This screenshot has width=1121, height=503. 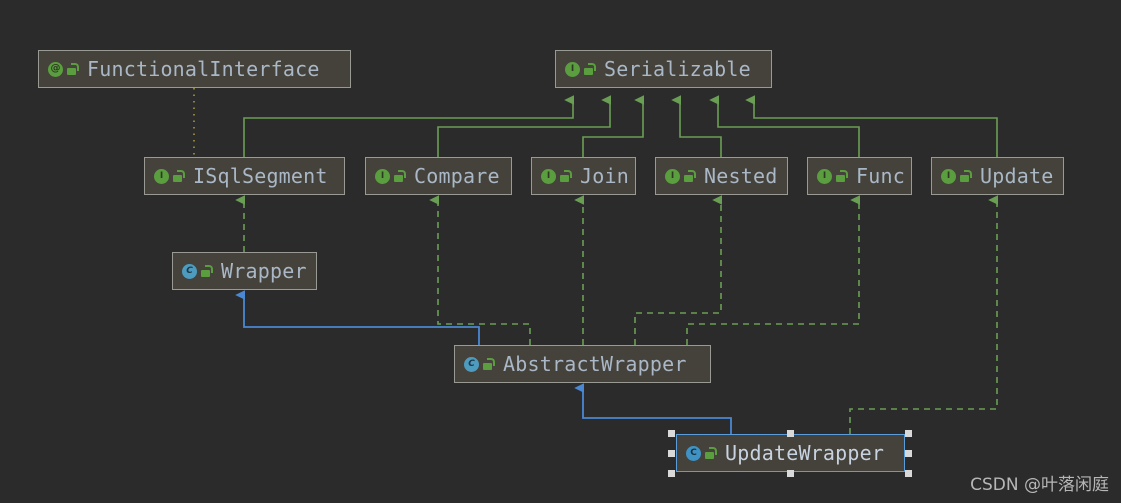 I want to click on selection-handle-bottom-left, so click(x=671, y=473).